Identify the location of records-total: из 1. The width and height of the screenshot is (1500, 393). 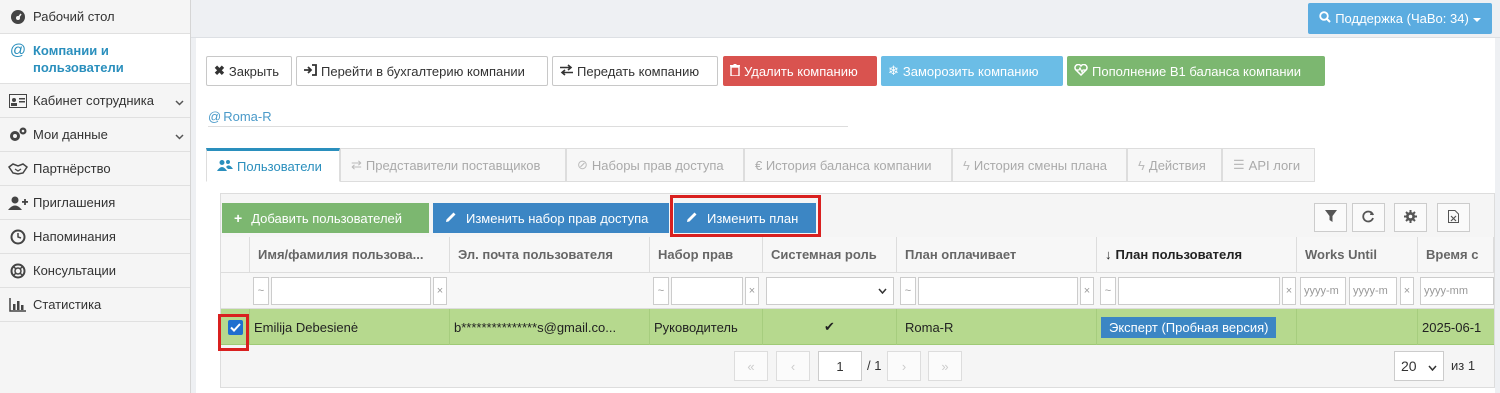
(1463, 365).